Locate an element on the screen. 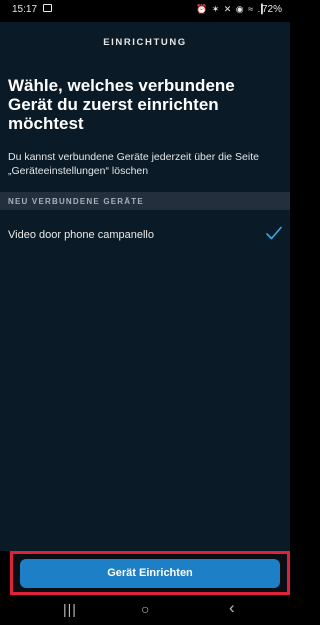 The height and width of the screenshot is (625, 320). gallery-icon is located at coordinates (47, 8).